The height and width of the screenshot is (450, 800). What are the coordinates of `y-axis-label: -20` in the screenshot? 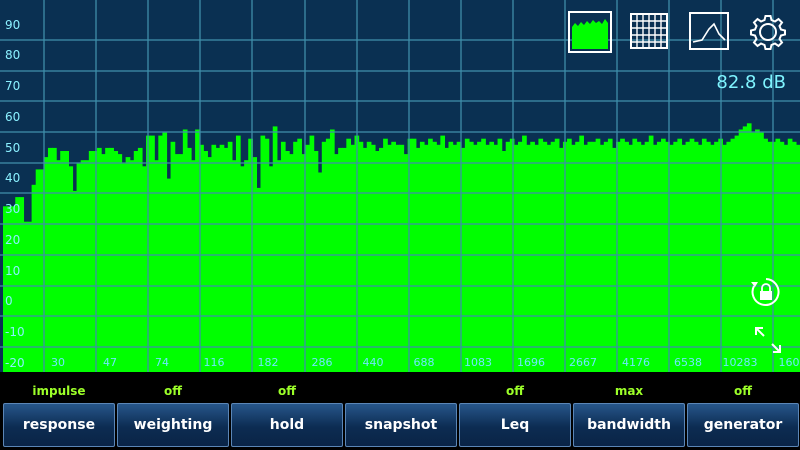 It's located at (15, 363).